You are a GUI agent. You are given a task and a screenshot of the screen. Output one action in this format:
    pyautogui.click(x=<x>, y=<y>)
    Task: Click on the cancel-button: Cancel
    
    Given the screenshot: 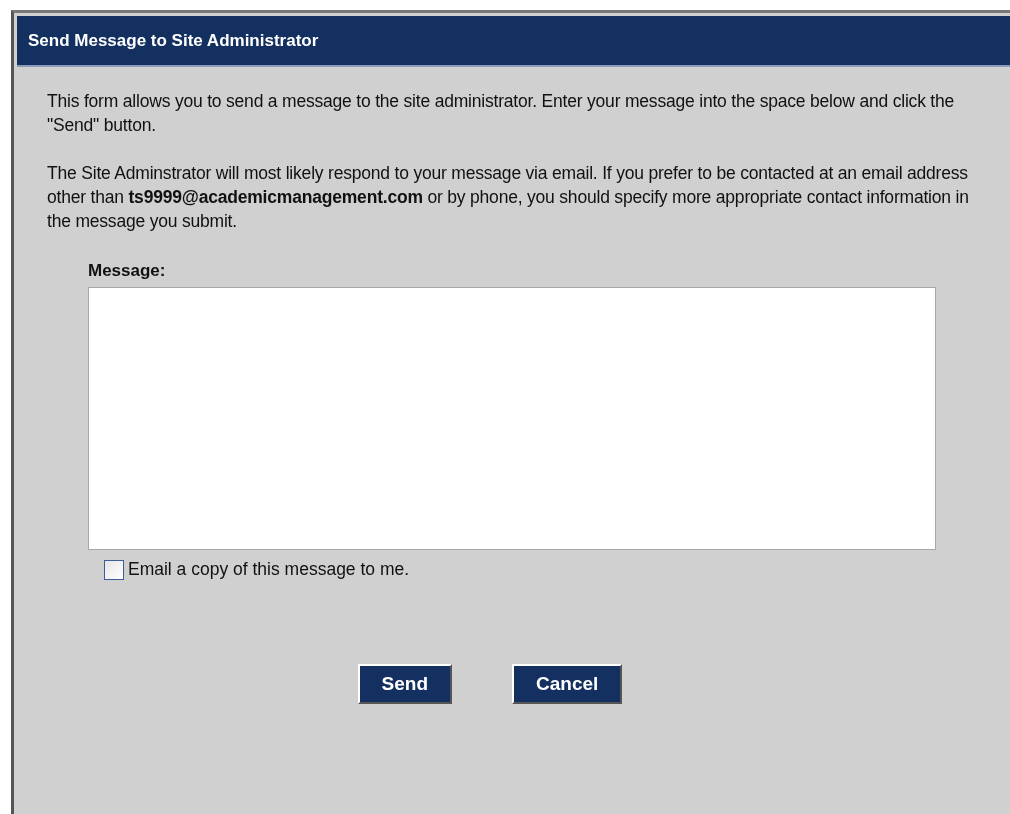 What is the action you would take?
    pyautogui.click(x=567, y=684)
    